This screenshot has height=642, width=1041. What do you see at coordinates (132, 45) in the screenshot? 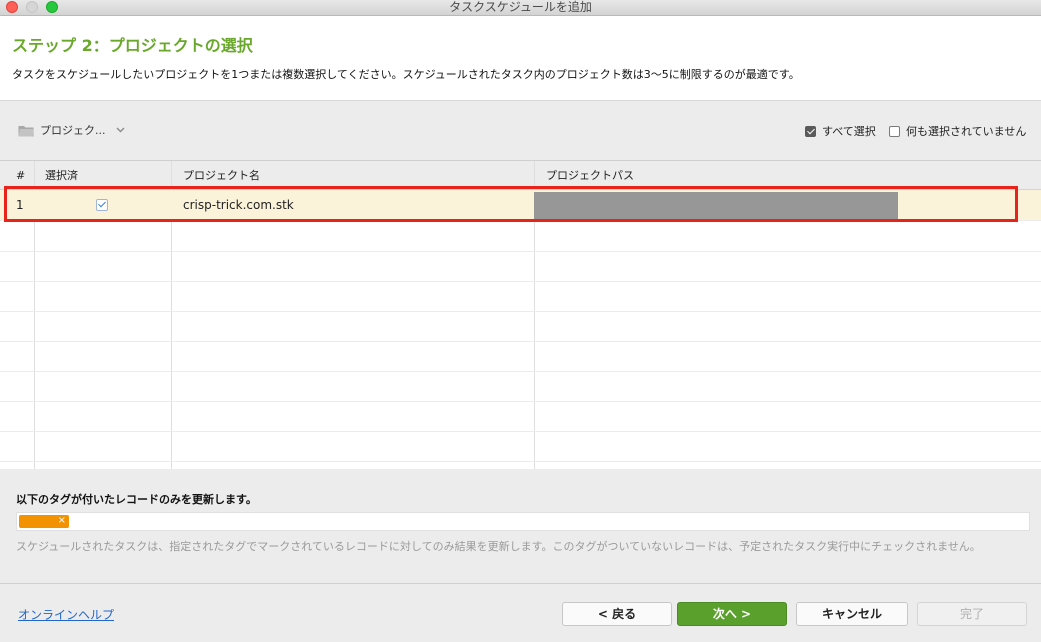
I see `step-title: ステップ 2：プロジェクトの選択` at bounding box center [132, 45].